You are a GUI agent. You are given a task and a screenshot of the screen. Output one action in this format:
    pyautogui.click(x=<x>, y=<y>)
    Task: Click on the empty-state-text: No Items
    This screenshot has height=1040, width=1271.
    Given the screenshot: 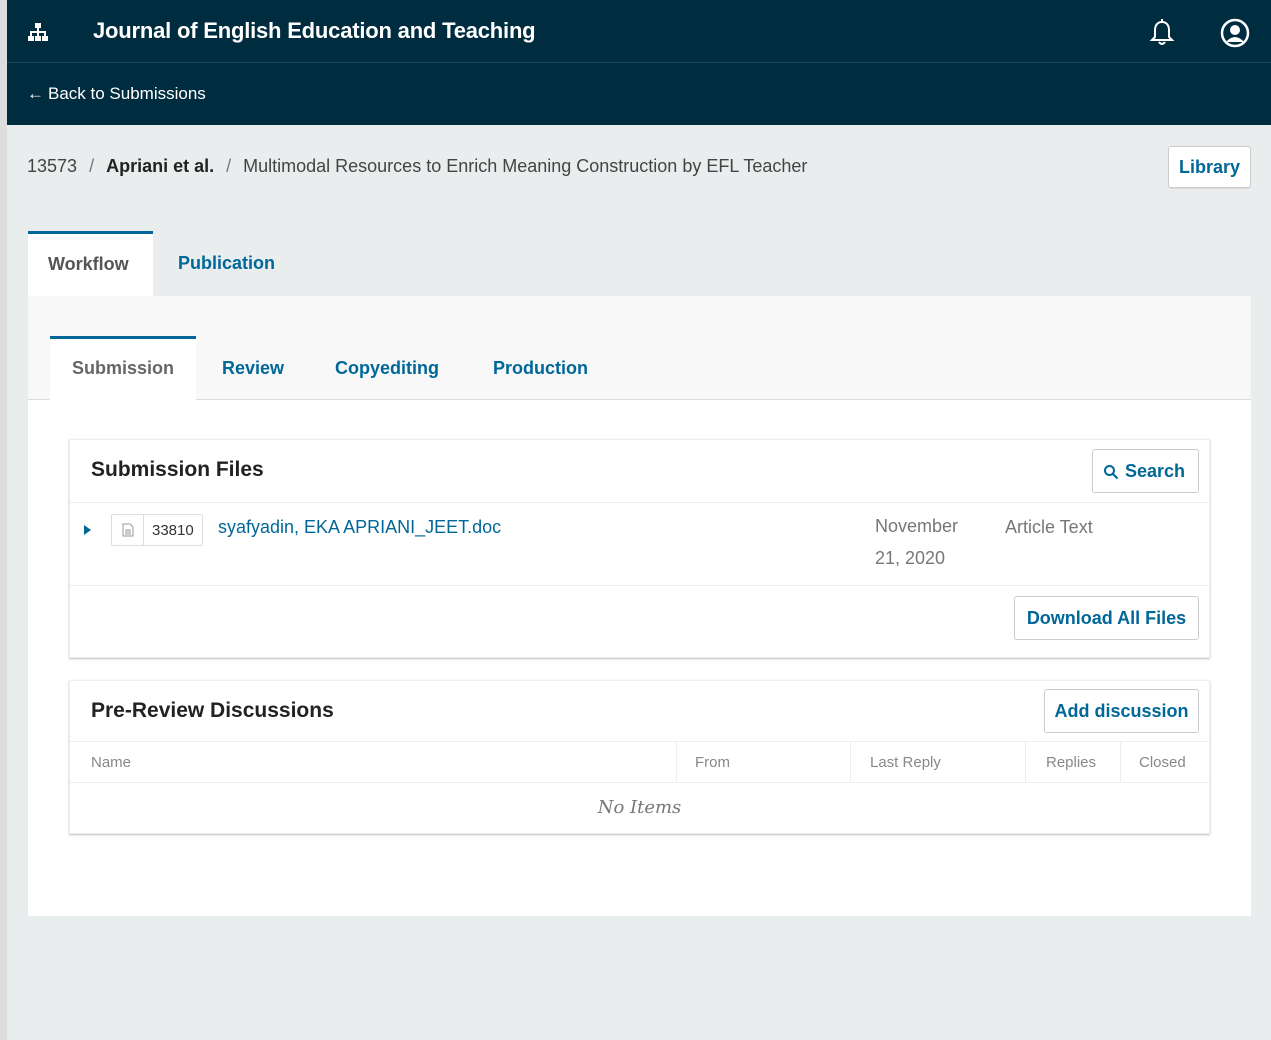 What is the action you would take?
    pyautogui.click(x=639, y=807)
    